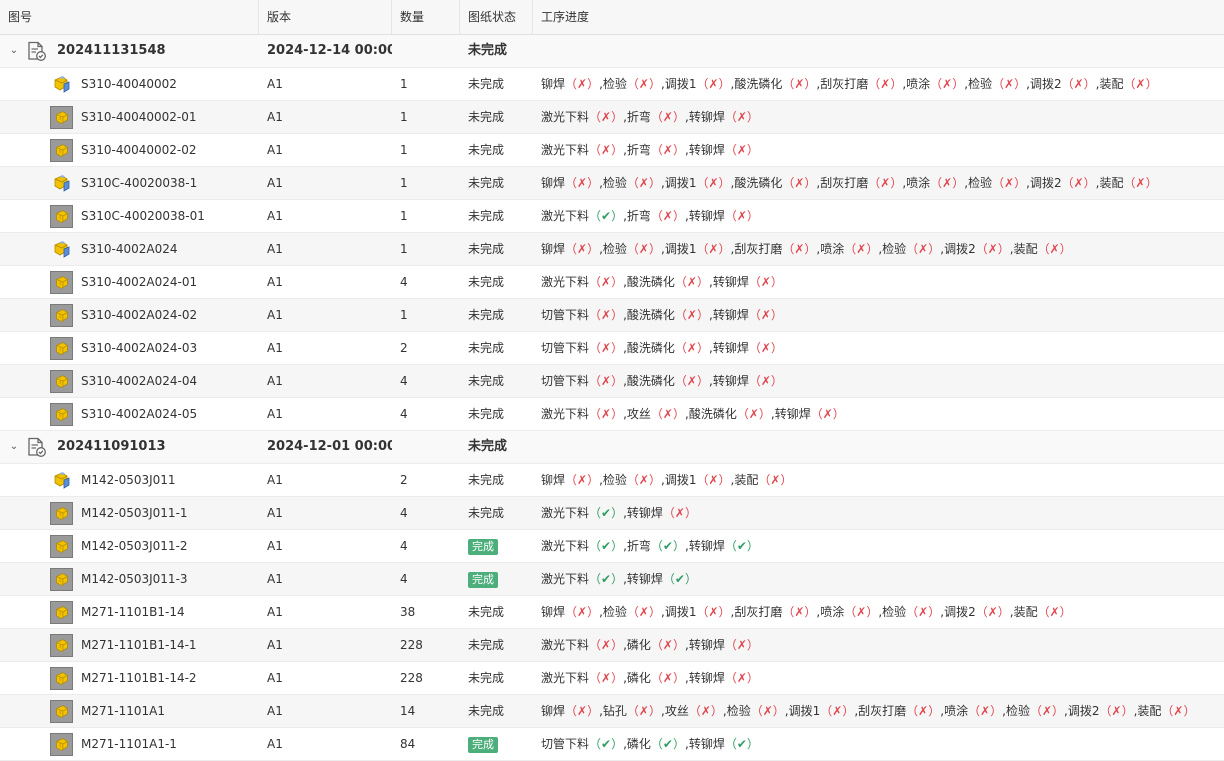 Image resolution: width=1224 pixels, height=761 pixels. I want to click on process-step-name: 转铆焊, so click(792, 414).